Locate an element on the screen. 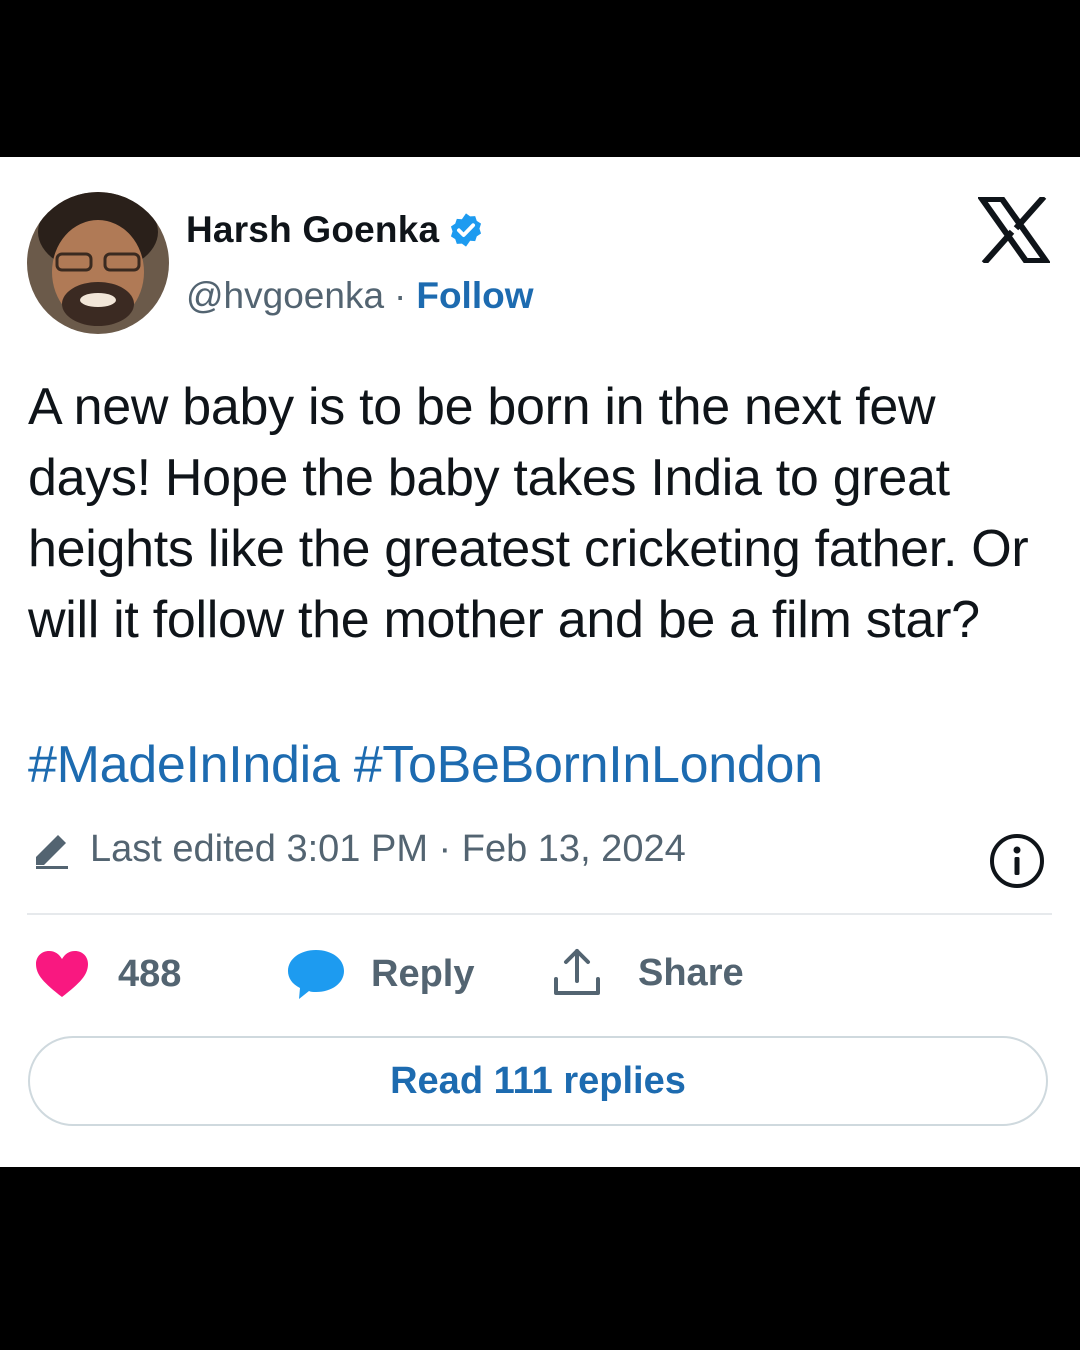 Image resolution: width=1080 pixels, height=1350 pixels. edit-history-link: Last edited 3:01 PM · Feb 13, 2024 is located at coordinates (358, 849).